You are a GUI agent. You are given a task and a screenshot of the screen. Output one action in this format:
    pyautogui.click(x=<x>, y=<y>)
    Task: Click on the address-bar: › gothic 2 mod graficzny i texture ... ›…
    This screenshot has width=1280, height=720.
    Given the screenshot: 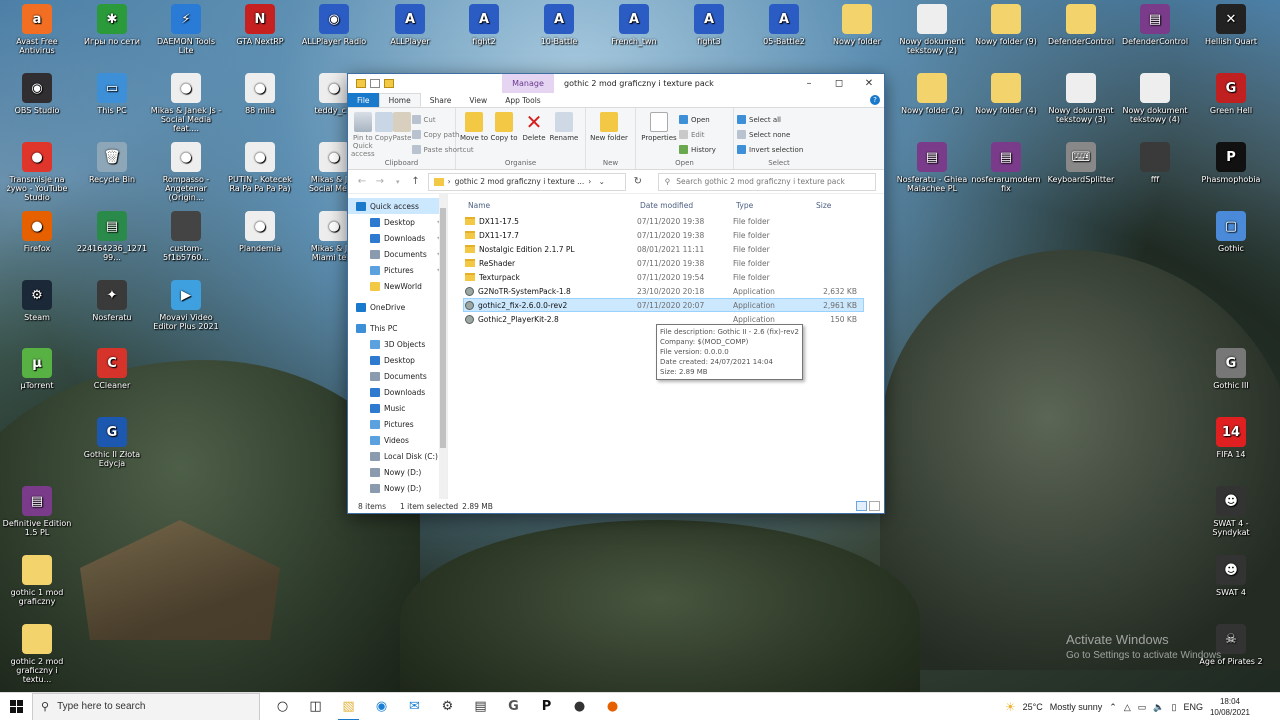 What is the action you would take?
    pyautogui.click(x=526, y=181)
    